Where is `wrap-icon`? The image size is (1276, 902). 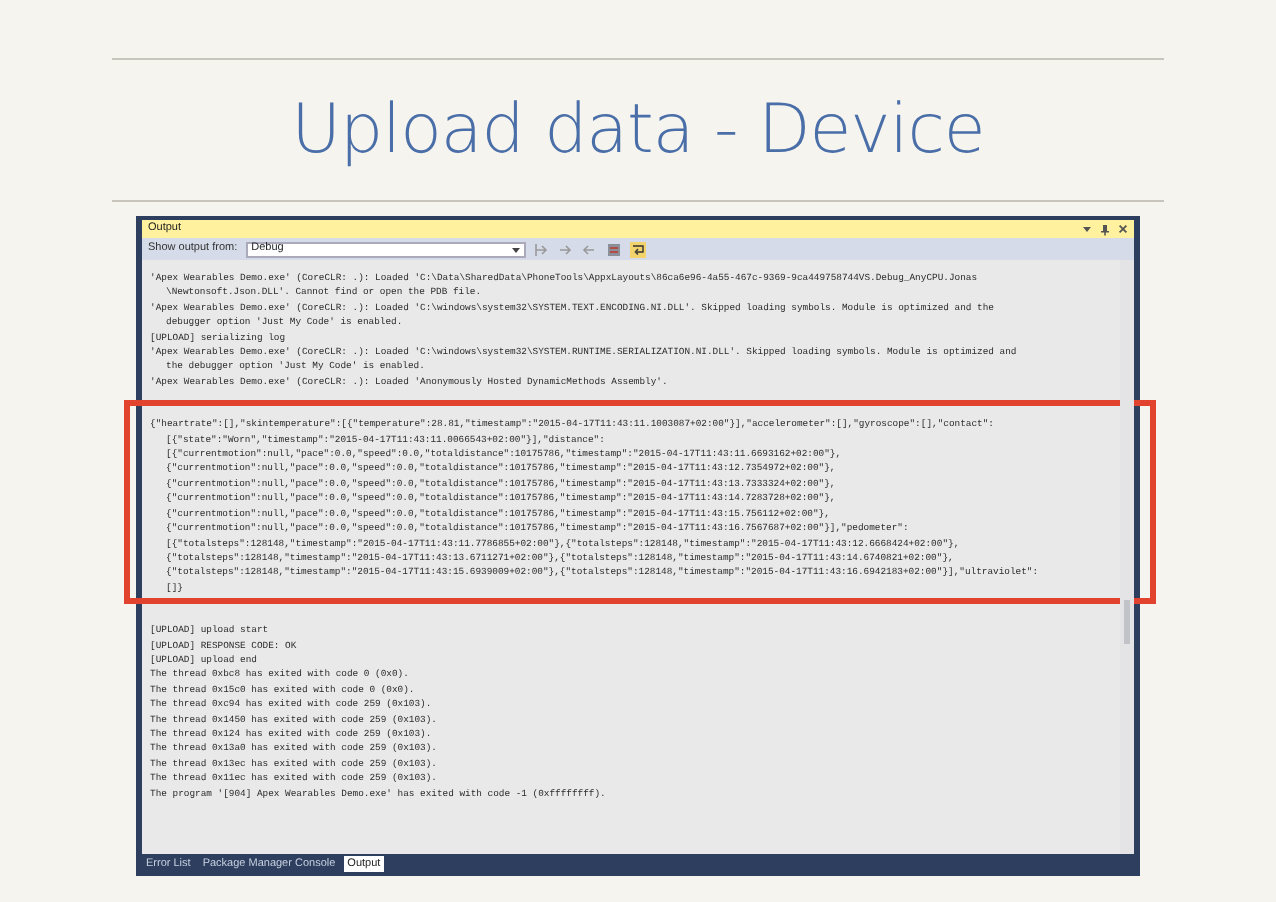
wrap-icon is located at coordinates (637, 249).